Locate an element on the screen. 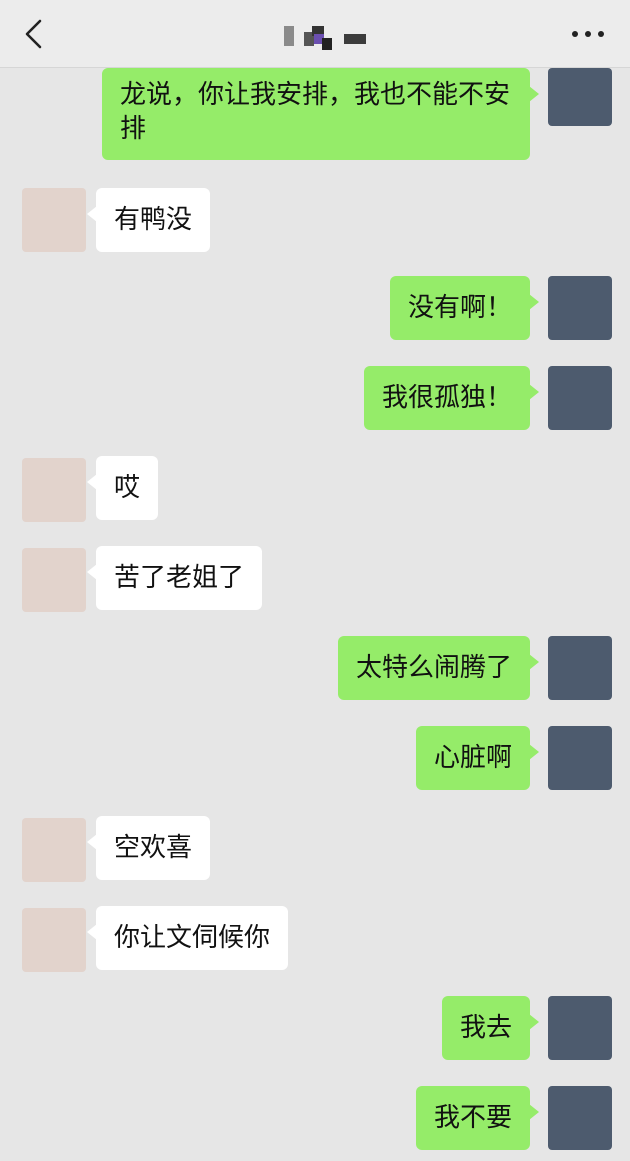  message-bubble-sent: 我不要 is located at coordinates (477, 1118).